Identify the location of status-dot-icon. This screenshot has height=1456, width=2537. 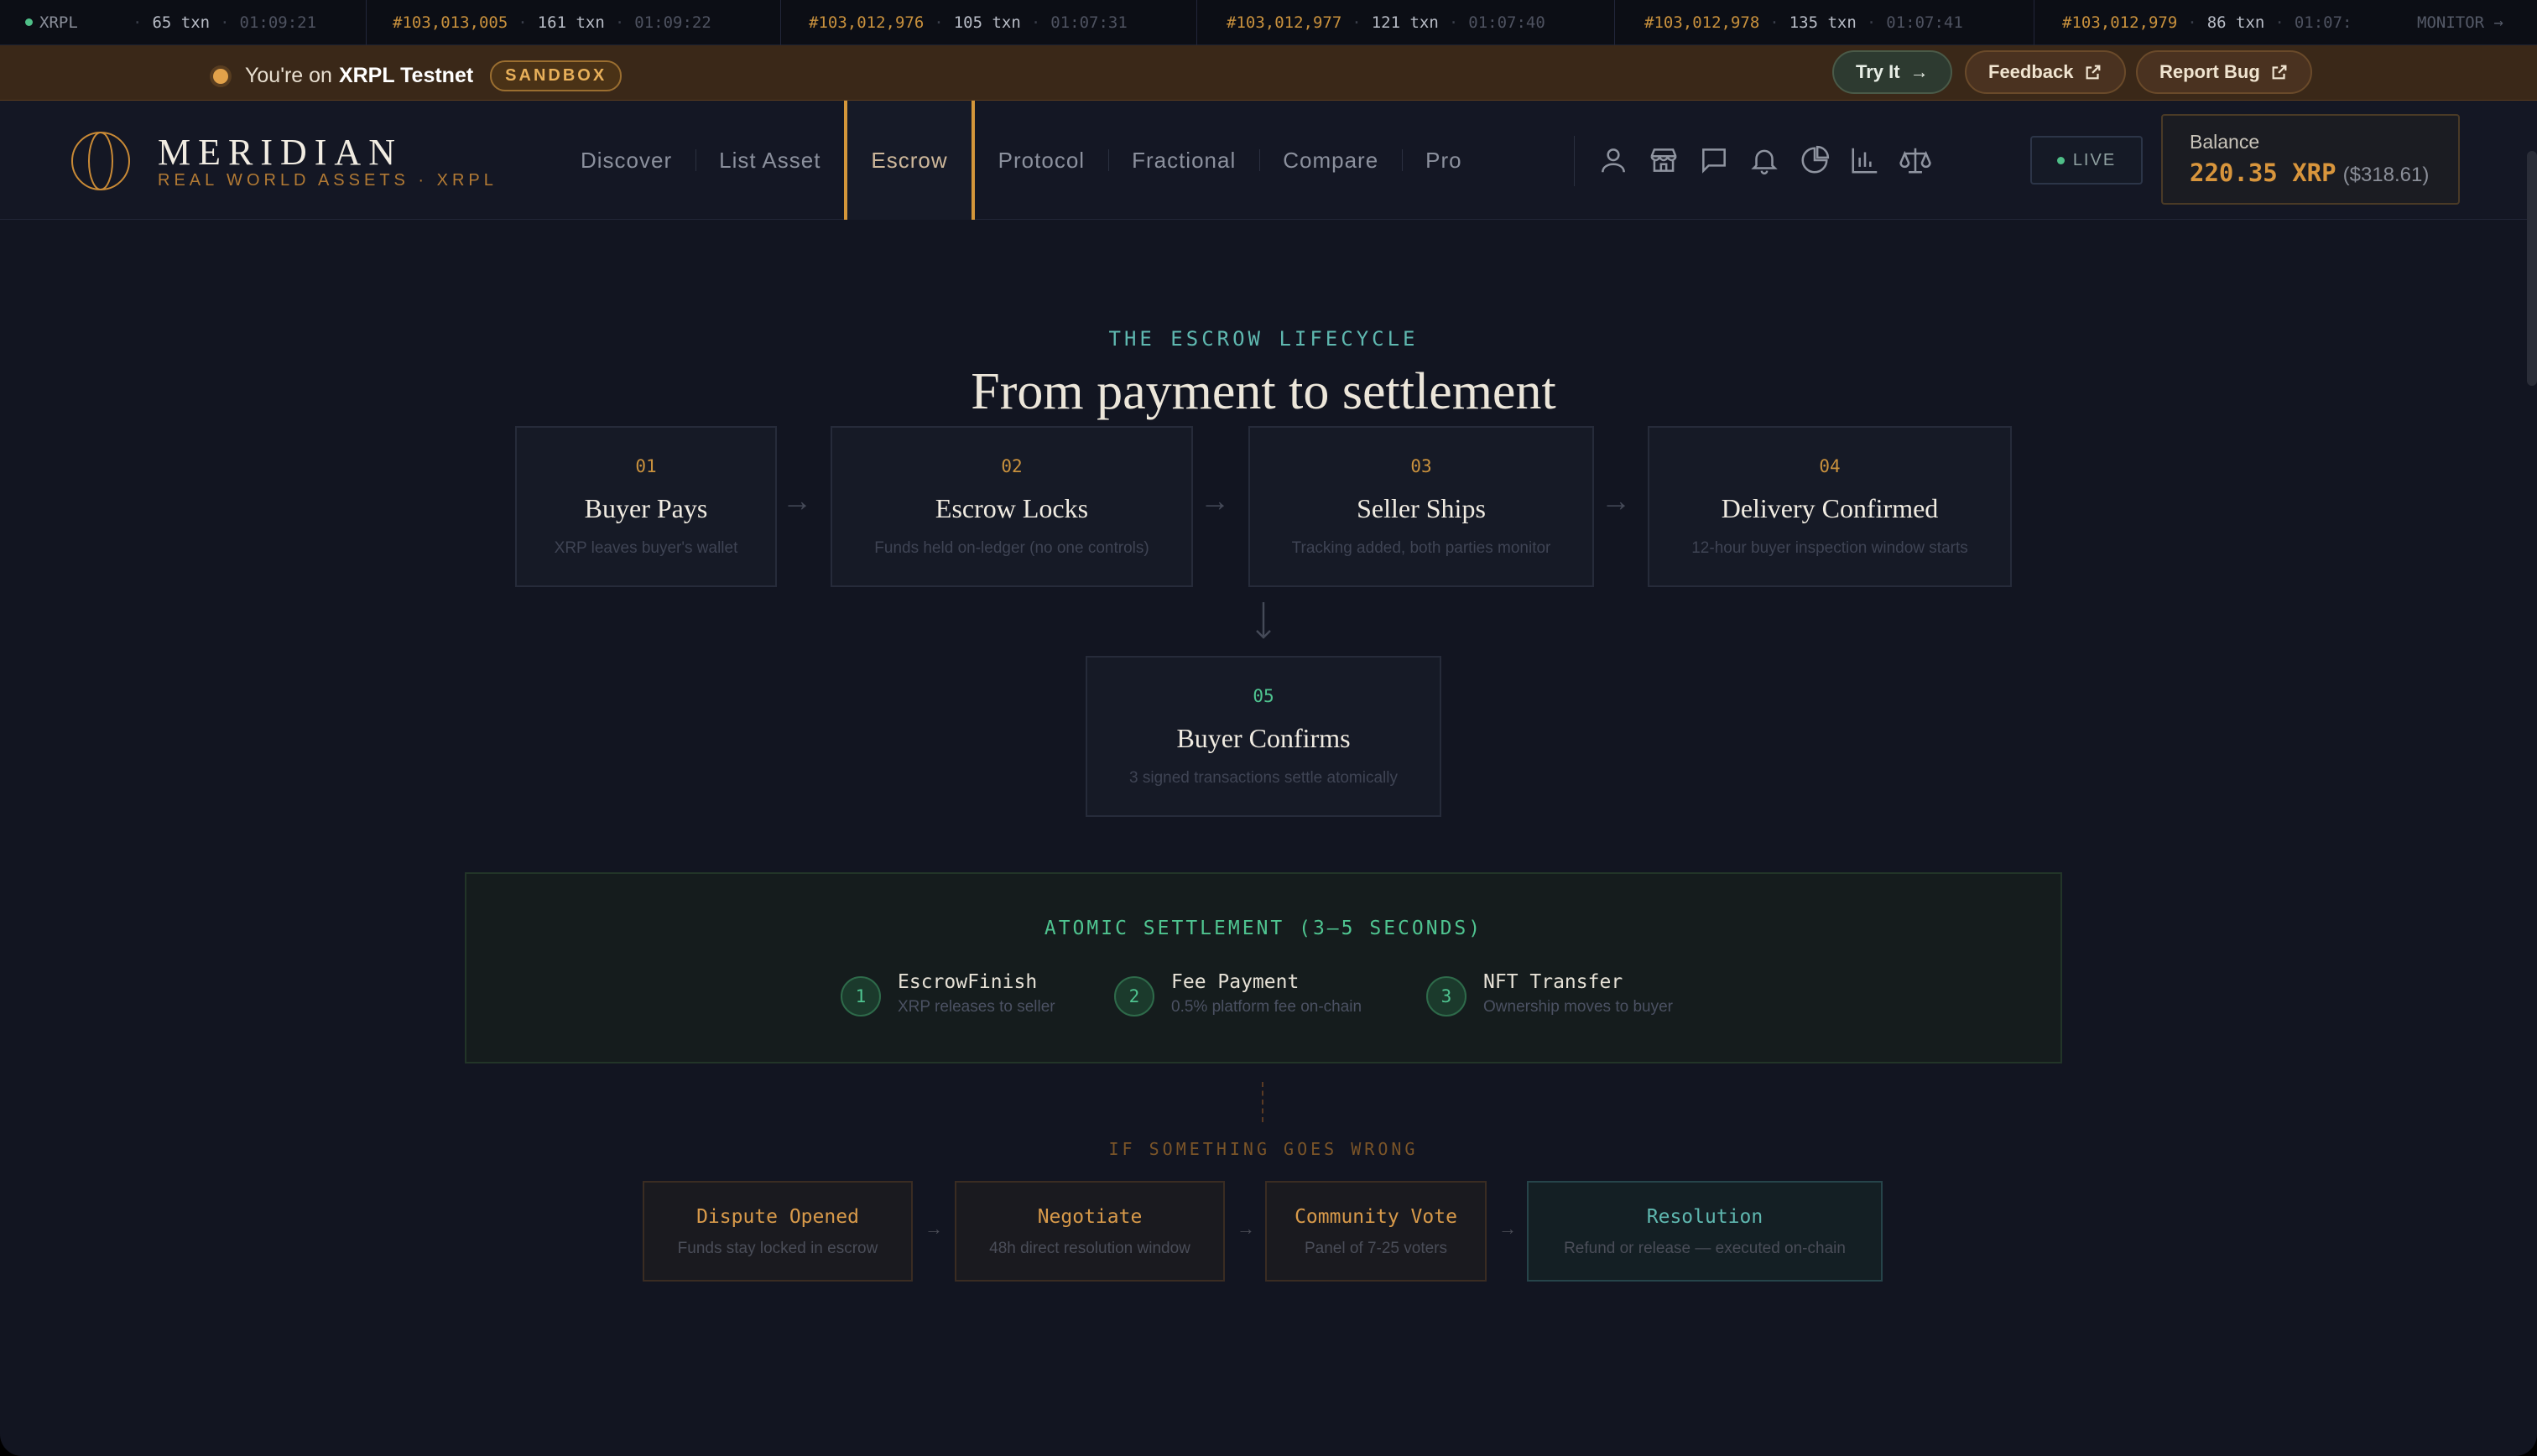
(220, 76).